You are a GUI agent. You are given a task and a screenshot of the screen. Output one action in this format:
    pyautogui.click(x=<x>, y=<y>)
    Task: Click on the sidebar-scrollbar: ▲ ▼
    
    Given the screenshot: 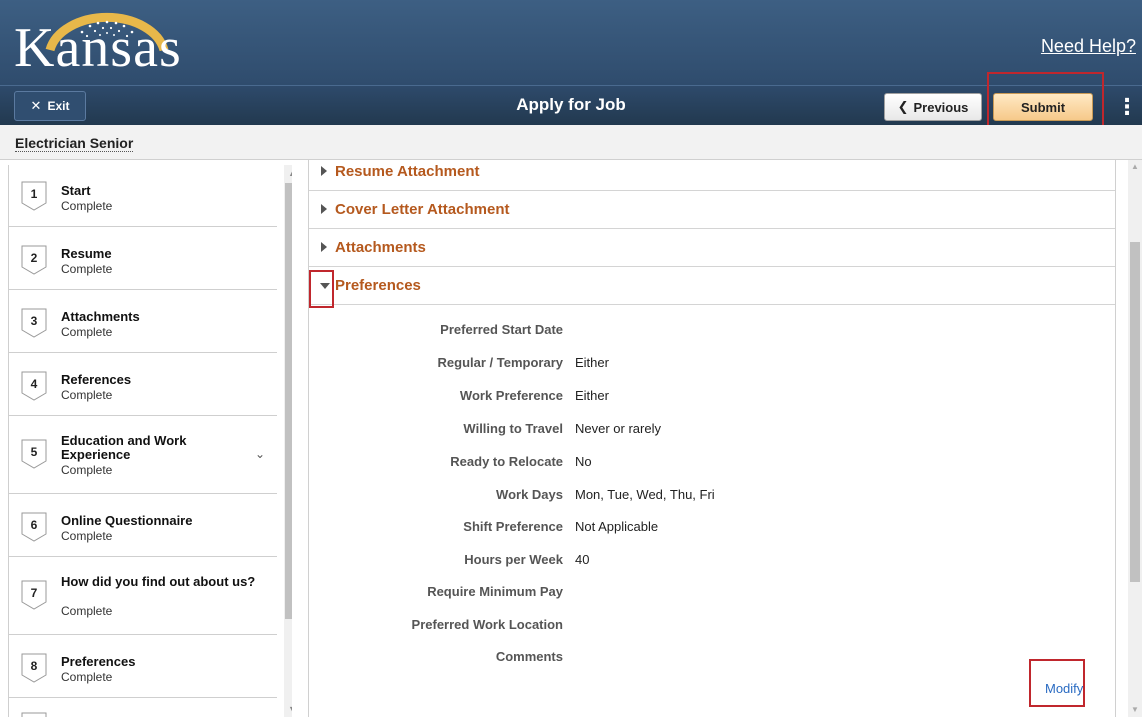 What is the action you would take?
    pyautogui.click(x=288, y=441)
    